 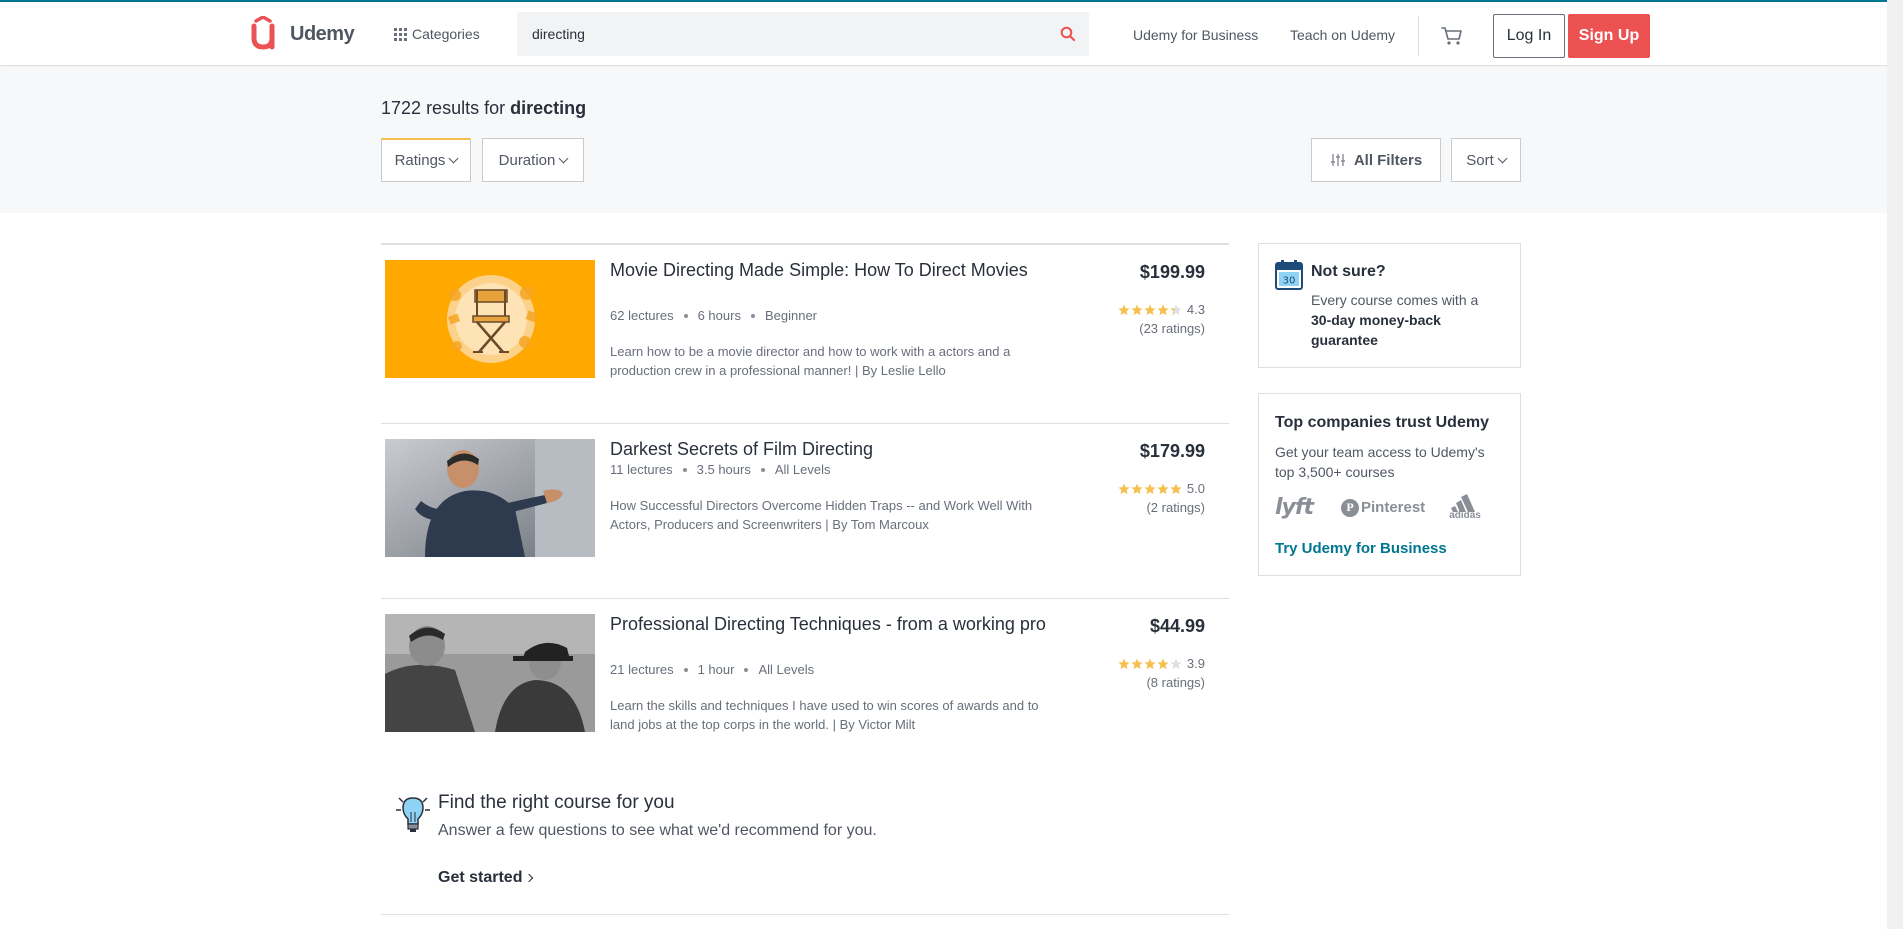 What do you see at coordinates (1529, 36) in the screenshot?
I see `login-button: Log In` at bounding box center [1529, 36].